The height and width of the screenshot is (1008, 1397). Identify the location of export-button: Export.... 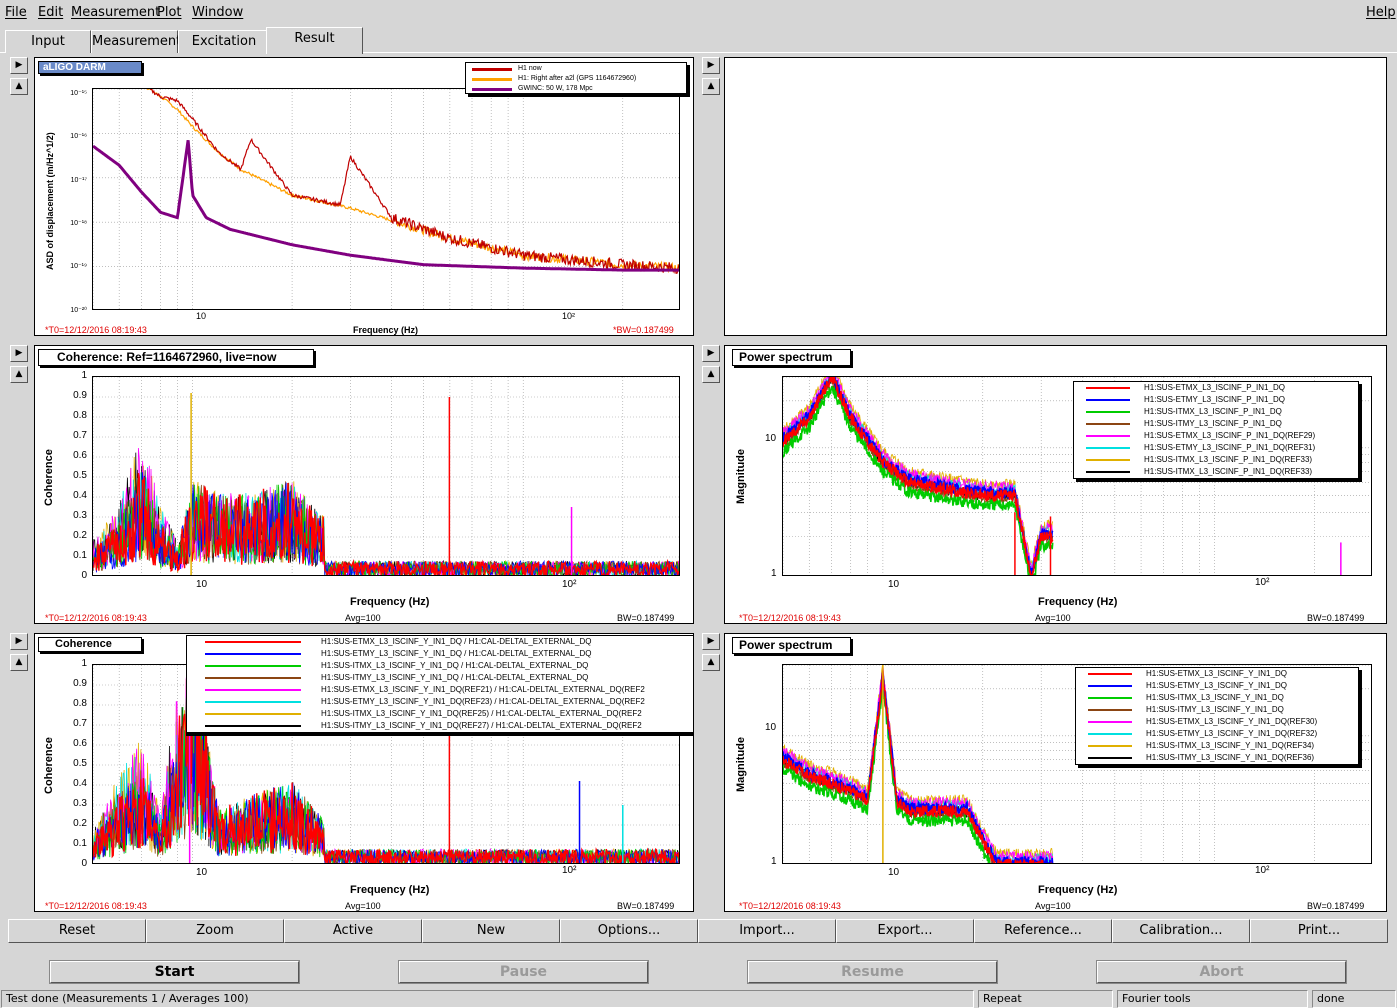
(905, 931).